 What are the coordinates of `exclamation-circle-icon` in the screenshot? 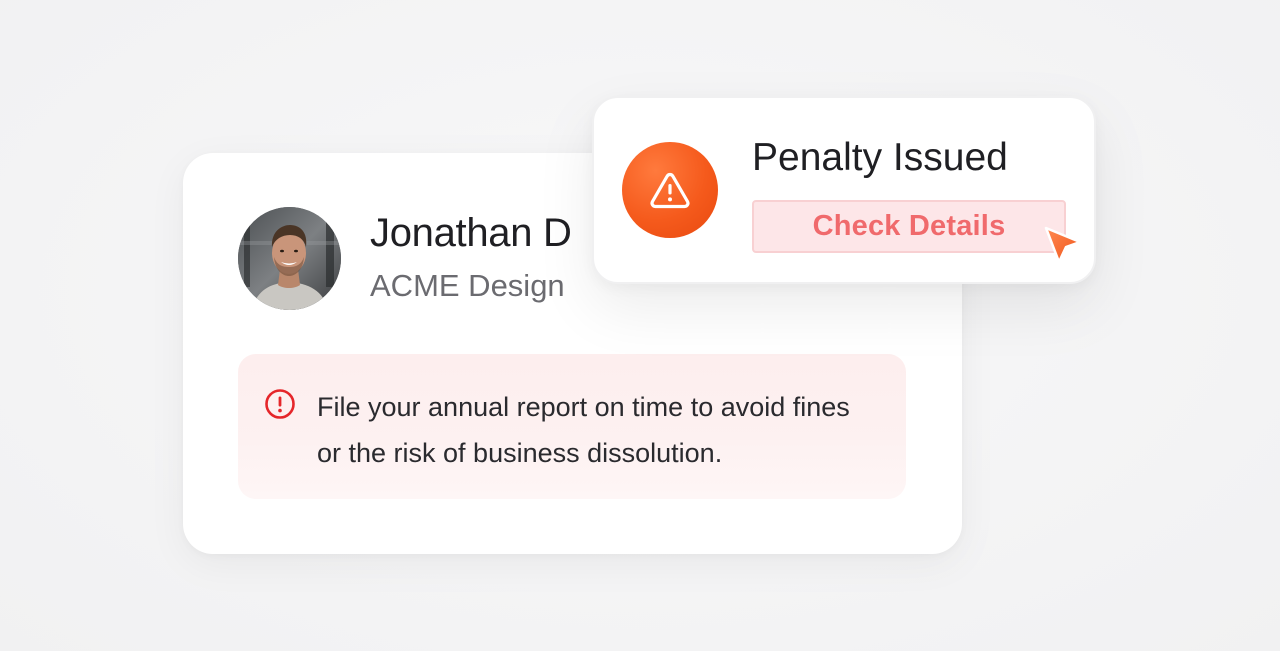 It's located at (280, 404).